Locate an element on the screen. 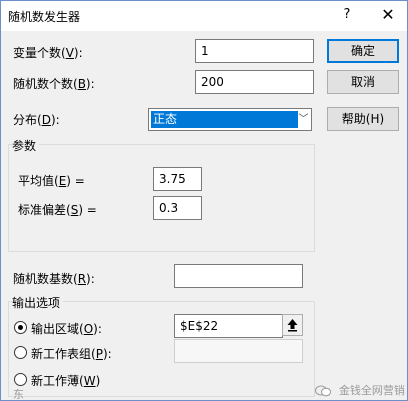  output-range-radio is located at coordinates (20, 327).